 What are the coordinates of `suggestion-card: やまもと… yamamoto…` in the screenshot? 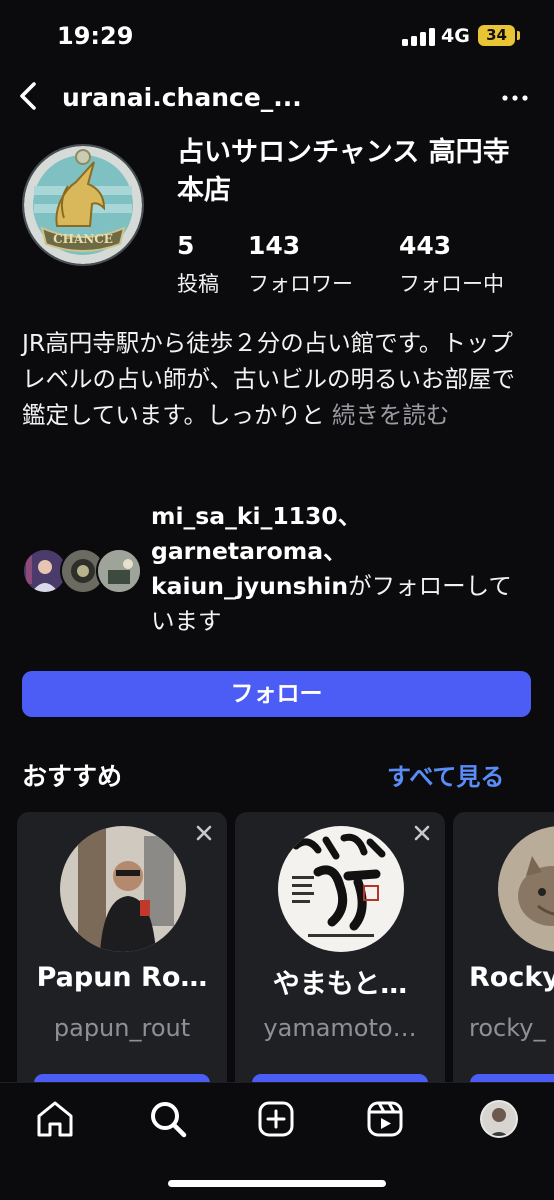 It's located at (340, 957).